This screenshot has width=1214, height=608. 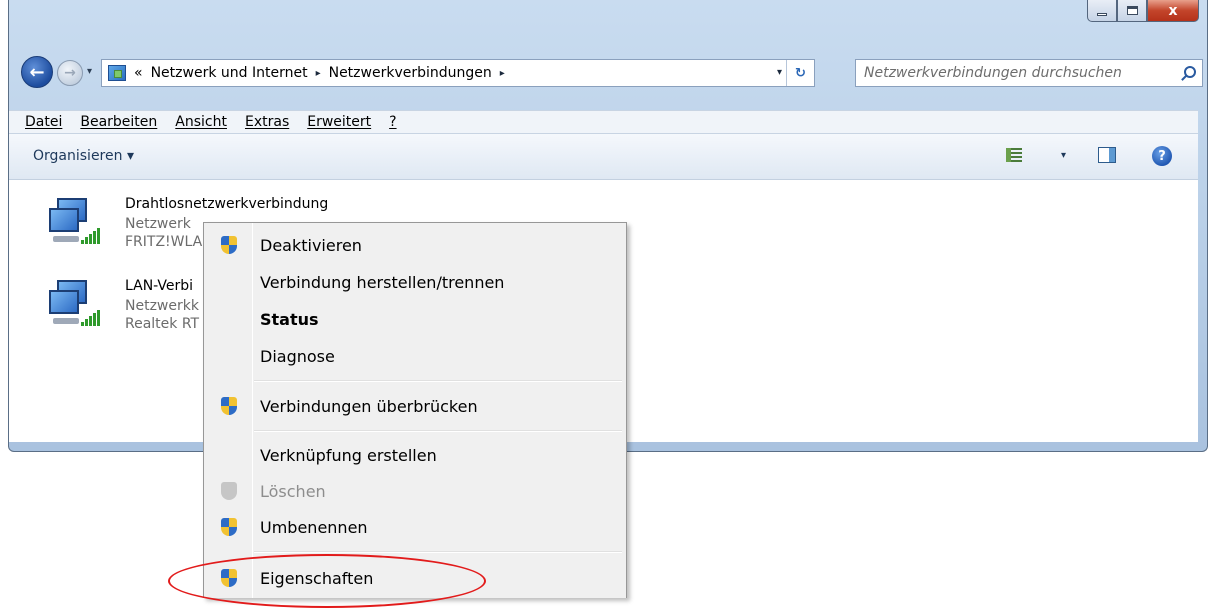 What do you see at coordinates (1063, 155) in the screenshot?
I see `view-dropdown-icon: ▾` at bounding box center [1063, 155].